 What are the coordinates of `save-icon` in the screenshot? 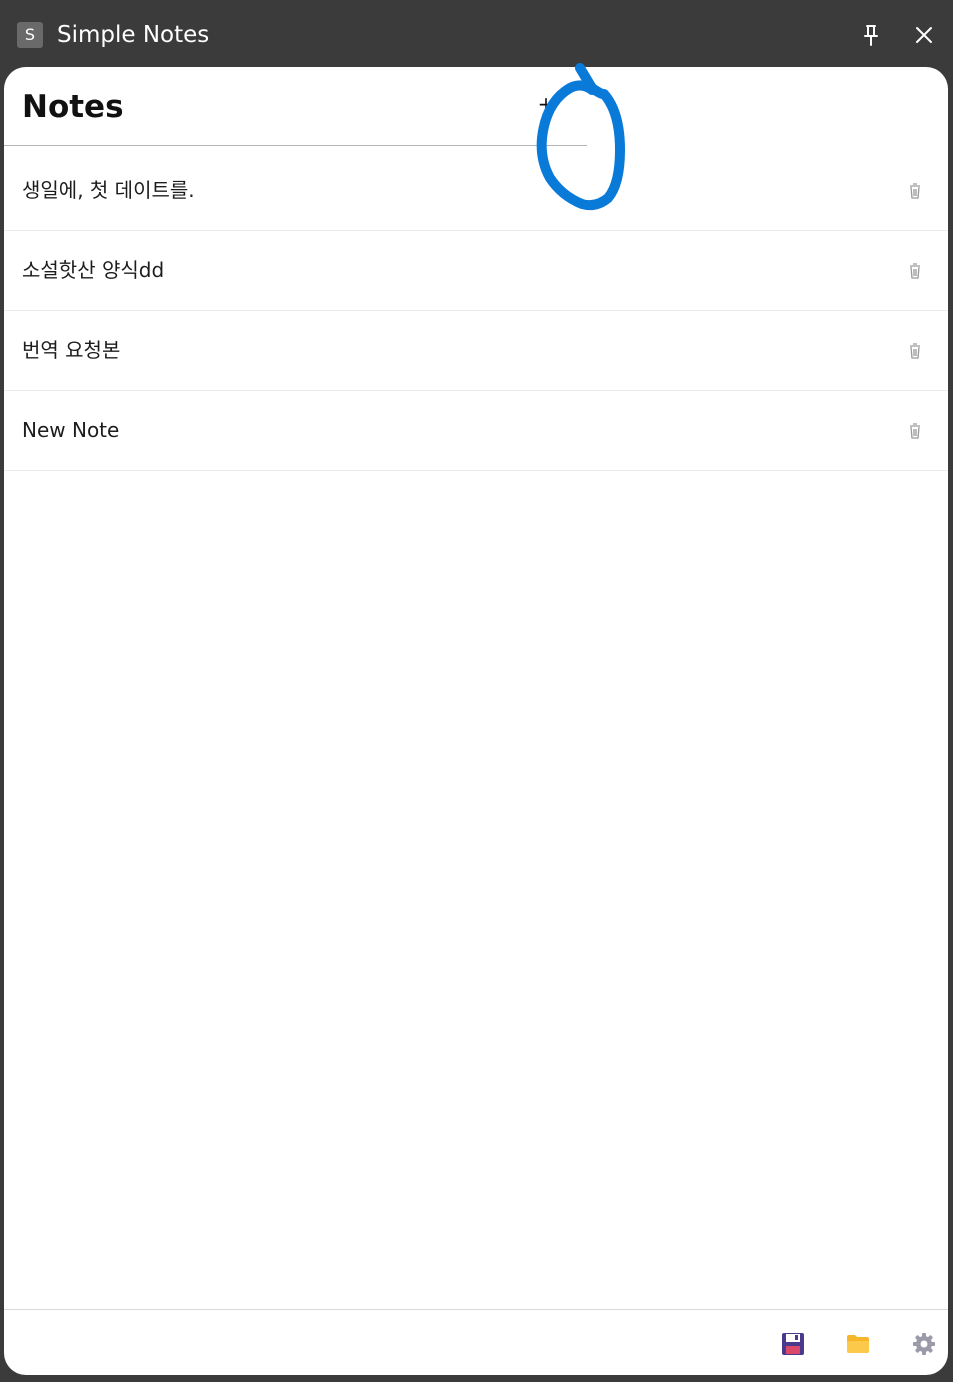 It's located at (793, 1344).